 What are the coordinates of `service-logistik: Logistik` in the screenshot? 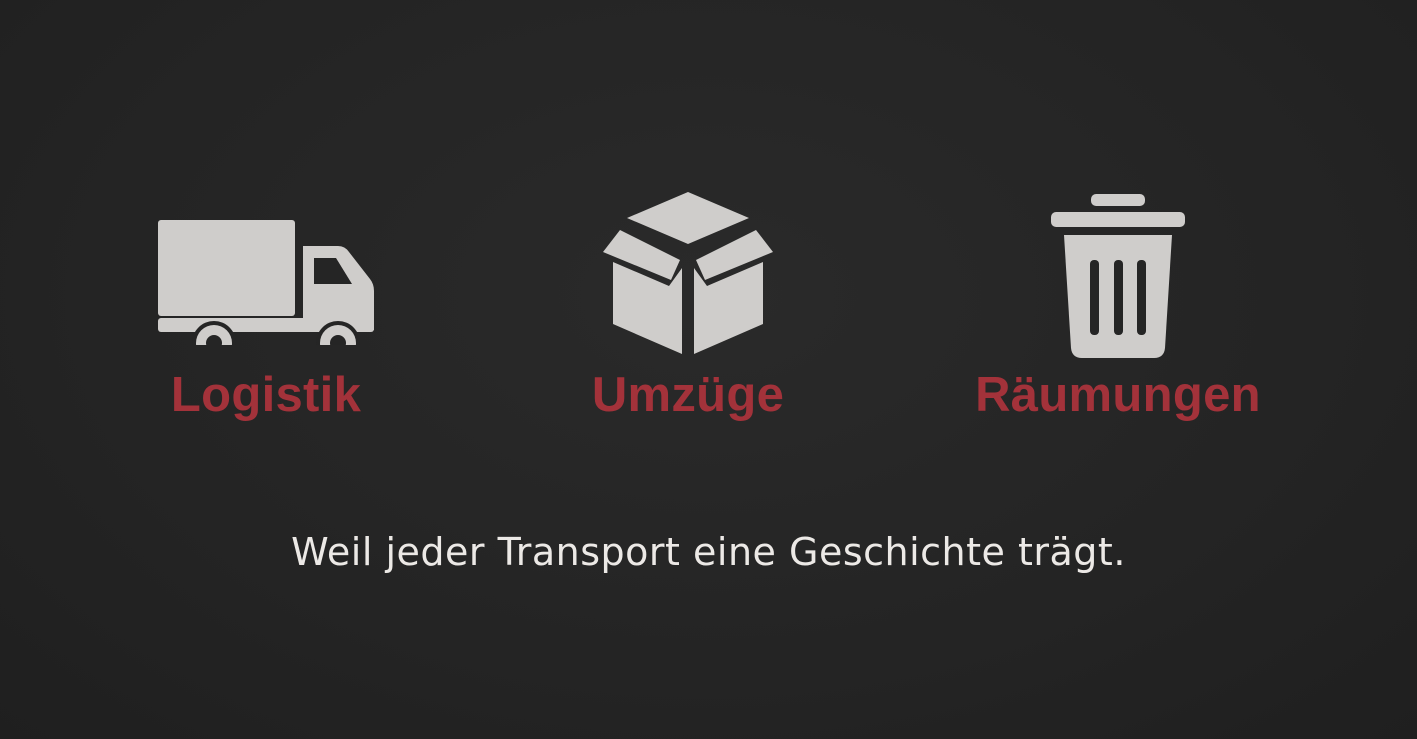 It's located at (266, 310).